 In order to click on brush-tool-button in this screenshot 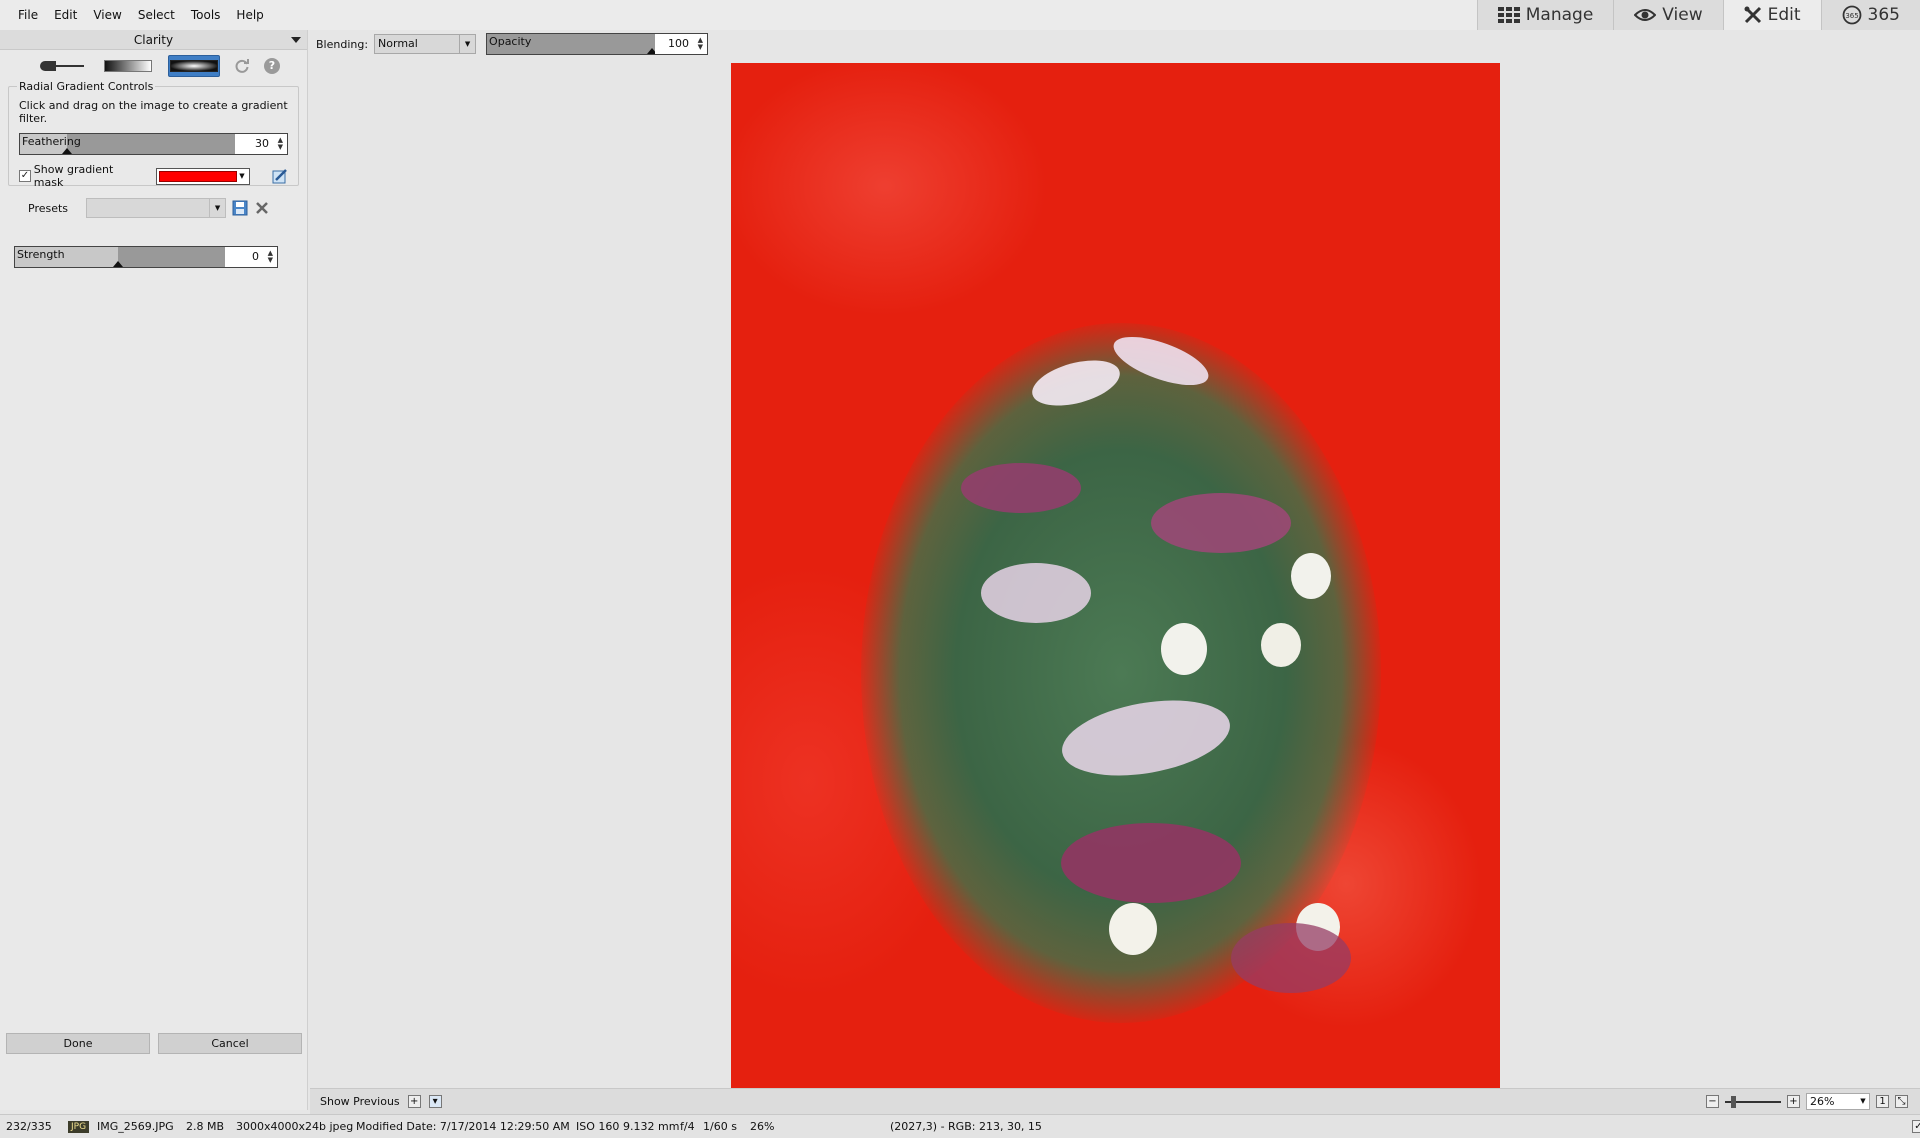, I will do `click(62, 66)`.